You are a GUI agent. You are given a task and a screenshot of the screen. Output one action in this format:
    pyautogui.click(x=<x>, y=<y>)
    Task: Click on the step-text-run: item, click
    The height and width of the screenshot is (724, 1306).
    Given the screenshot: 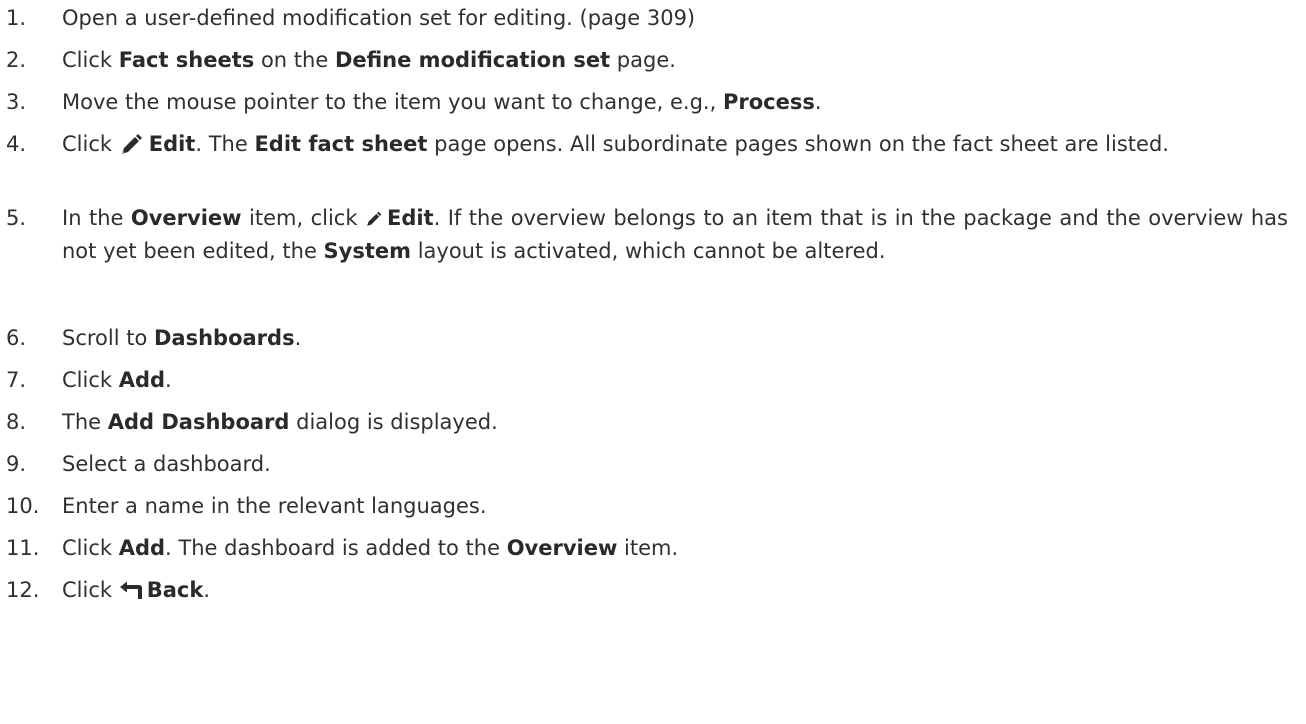 What is the action you would take?
    pyautogui.click(x=303, y=218)
    